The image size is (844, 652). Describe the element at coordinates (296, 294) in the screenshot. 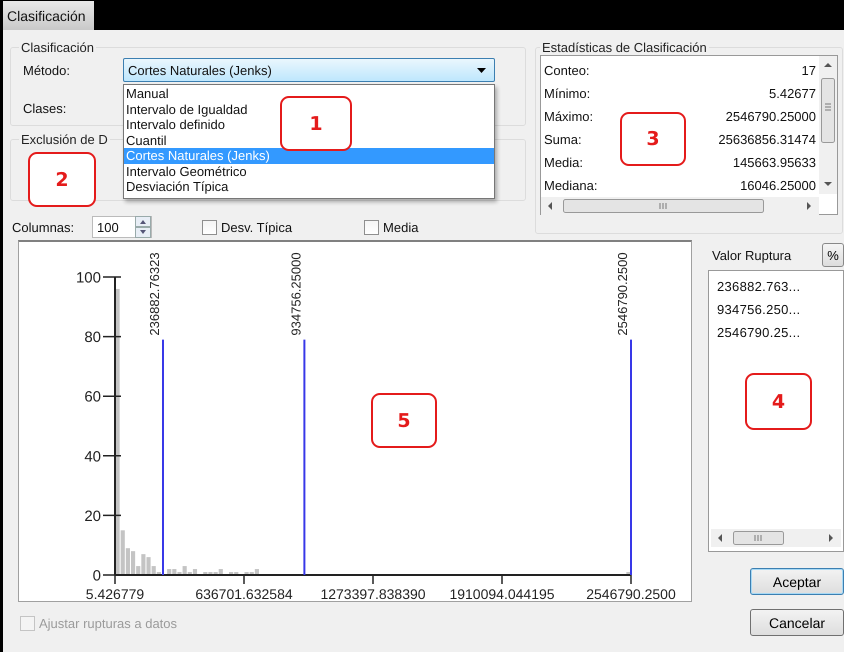

I see `break-label: 934756.25000` at that location.